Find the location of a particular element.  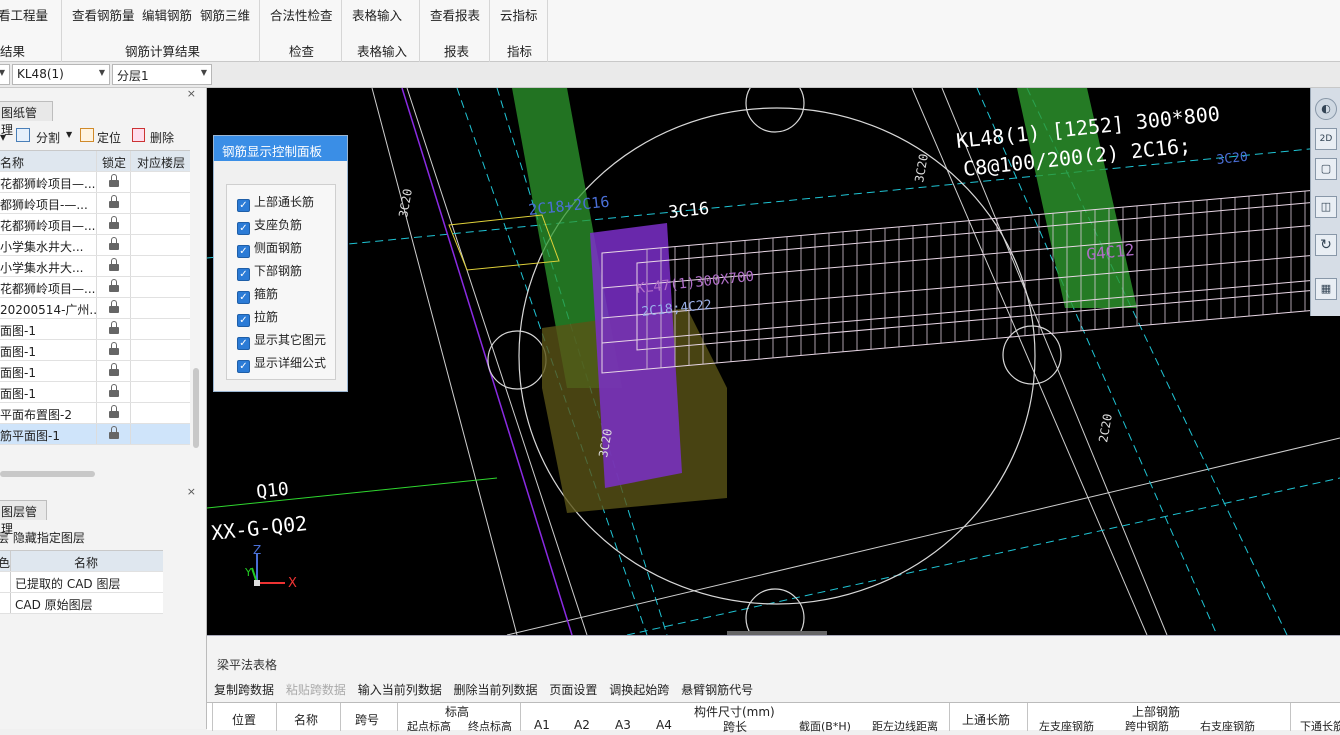

type-select: ▼ is located at coordinates (5, 74).